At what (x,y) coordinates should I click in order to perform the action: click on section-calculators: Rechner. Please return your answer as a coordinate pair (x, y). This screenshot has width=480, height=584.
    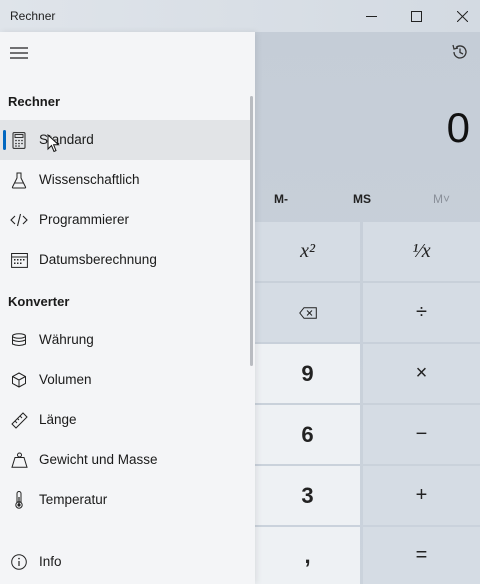
    Looking at the image, I should click on (34, 101).